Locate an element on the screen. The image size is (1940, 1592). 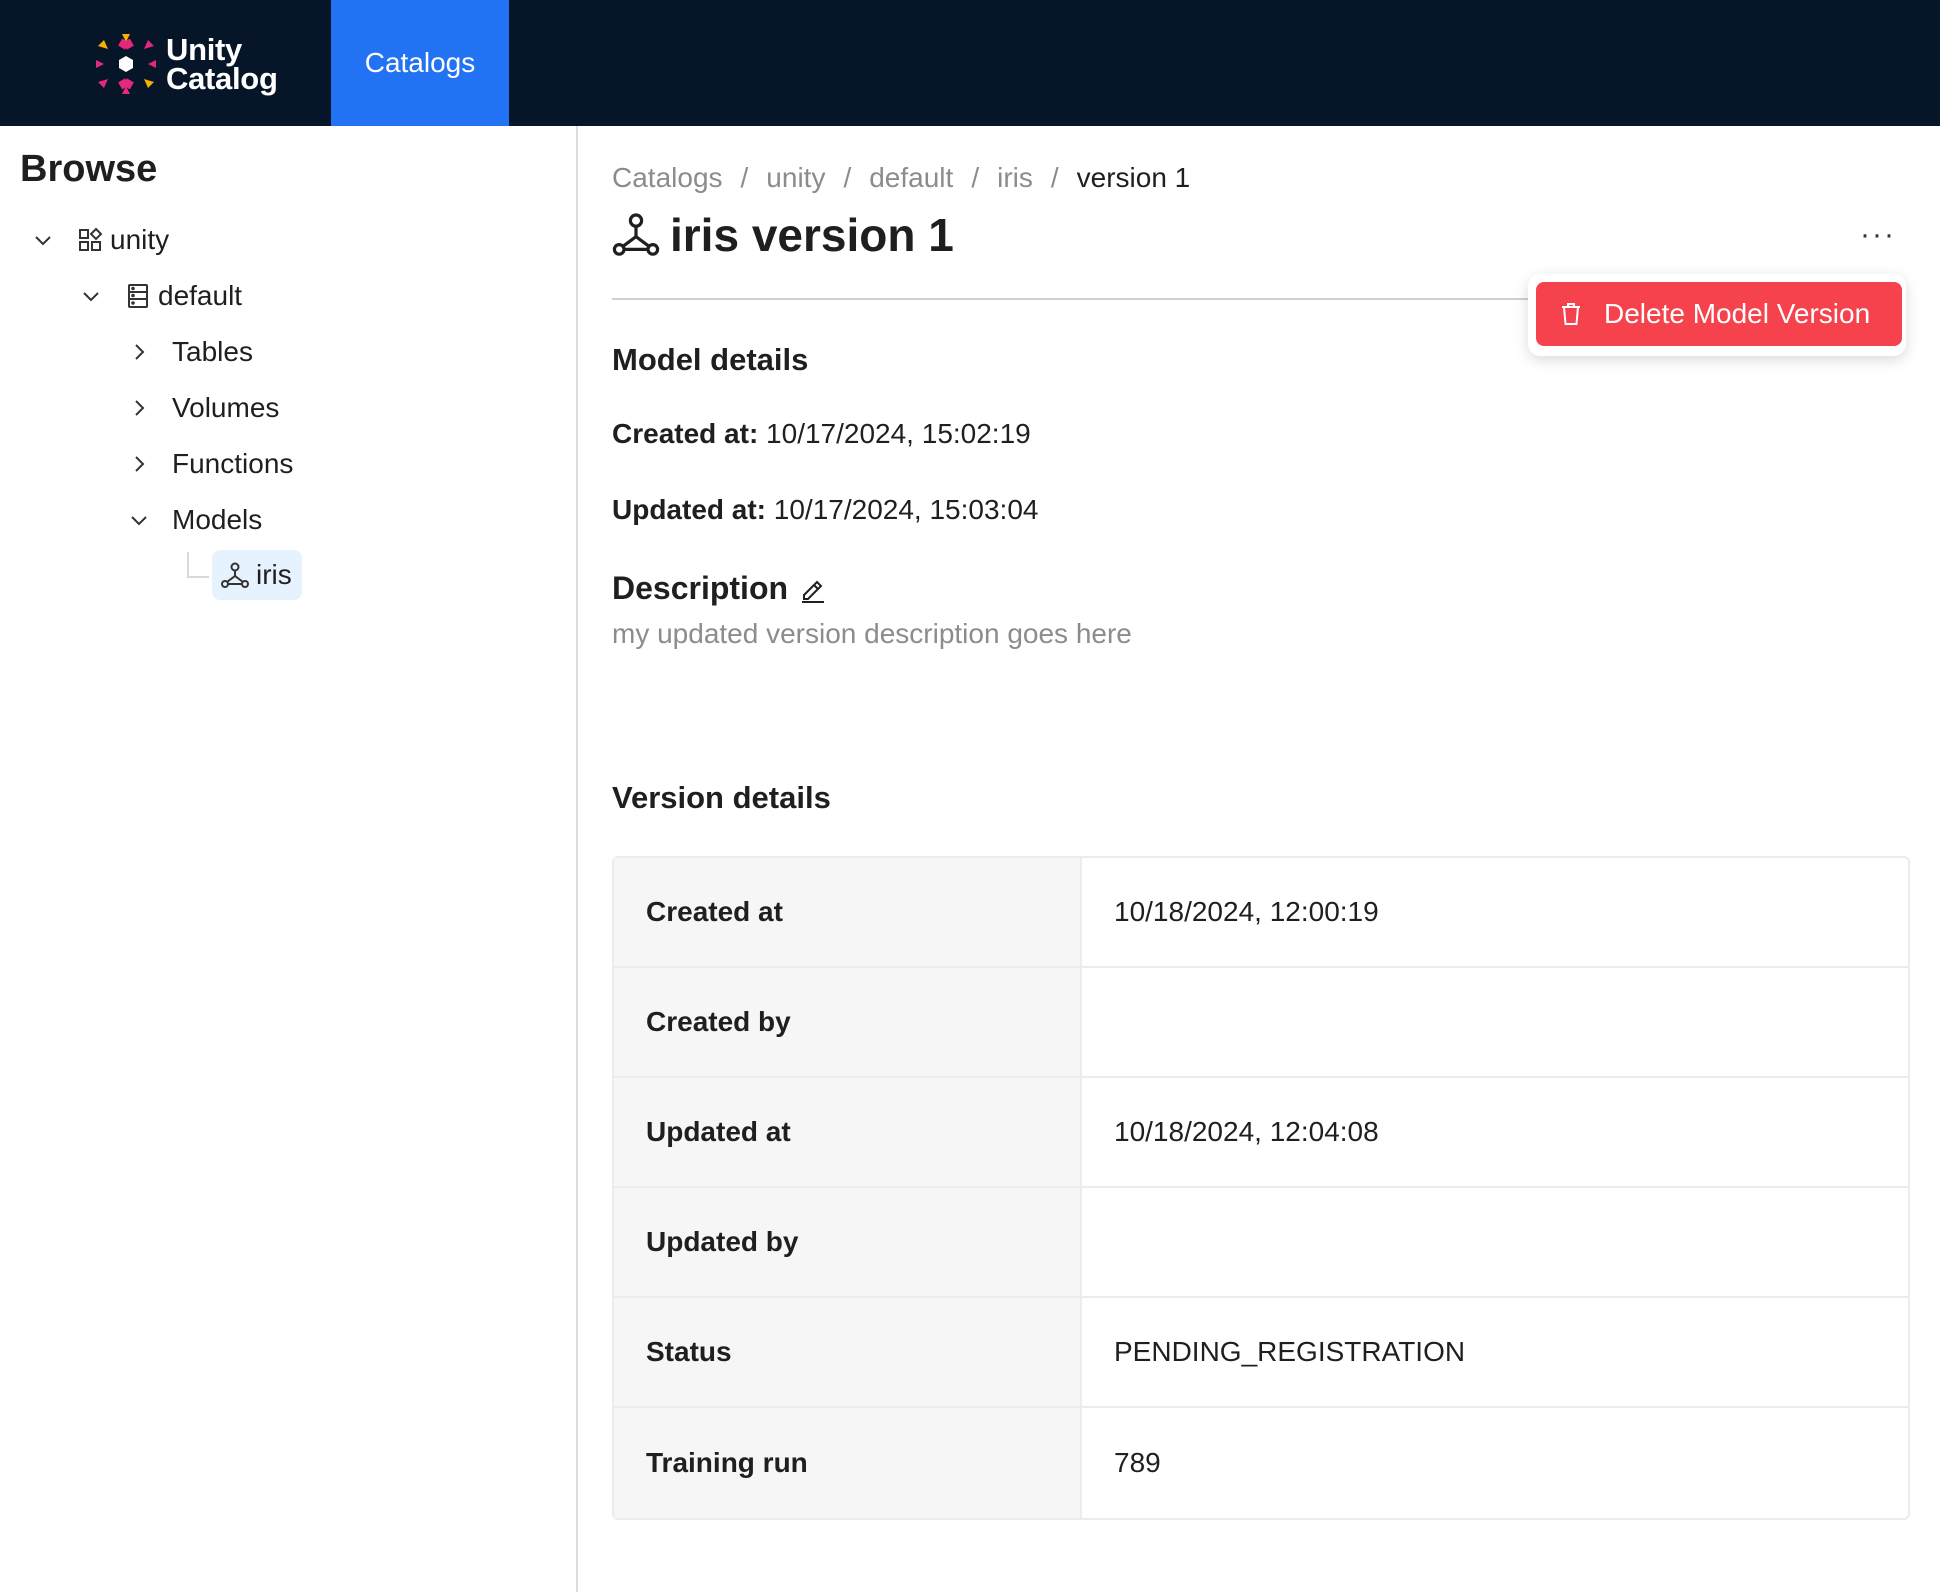
logo-text: Unity Catalog is located at coordinates (222, 64).